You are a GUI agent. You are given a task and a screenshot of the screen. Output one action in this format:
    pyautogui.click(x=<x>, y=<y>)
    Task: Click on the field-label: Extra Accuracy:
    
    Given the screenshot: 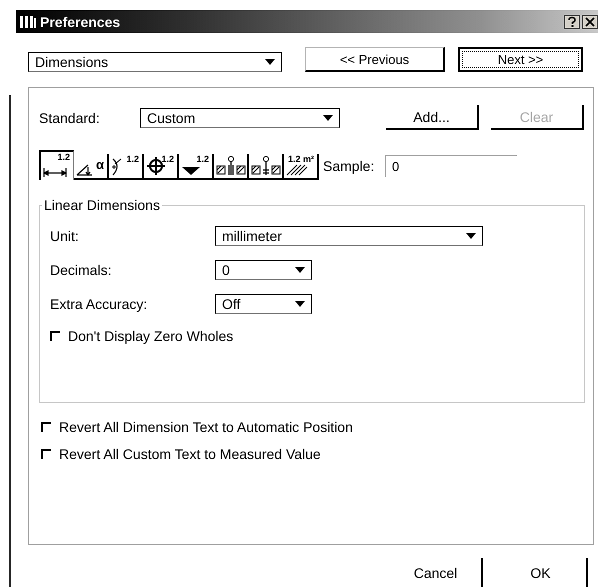 What is the action you would take?
    pyautogui.click(x=99, y=304)
    